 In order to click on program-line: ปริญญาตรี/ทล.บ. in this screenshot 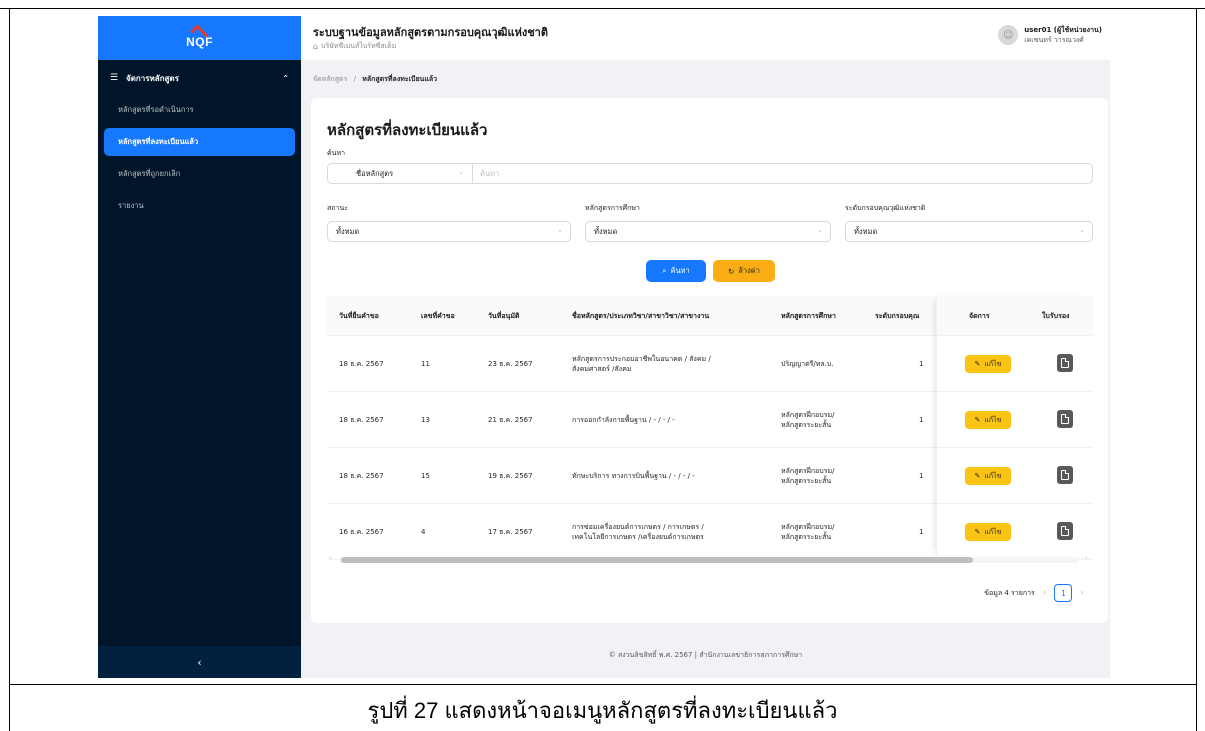, I will do `click(807, 363)`.